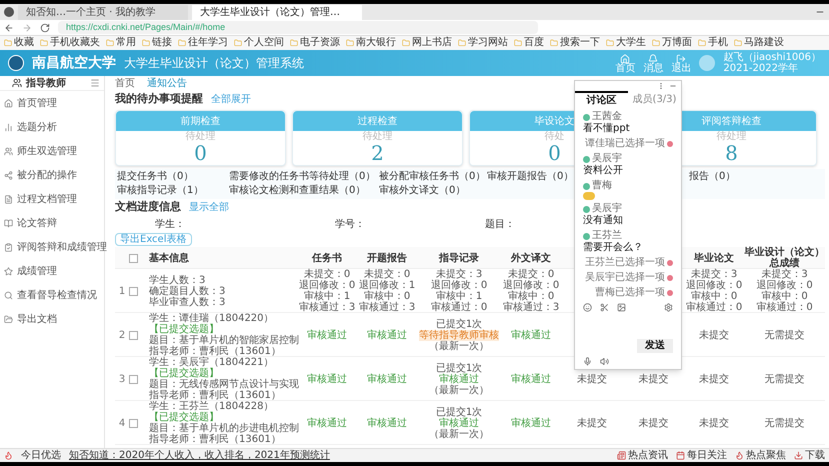  Describe the element at coordinates (387, 258) in the screenshot. I see `column-header: 开题报告` at that location.